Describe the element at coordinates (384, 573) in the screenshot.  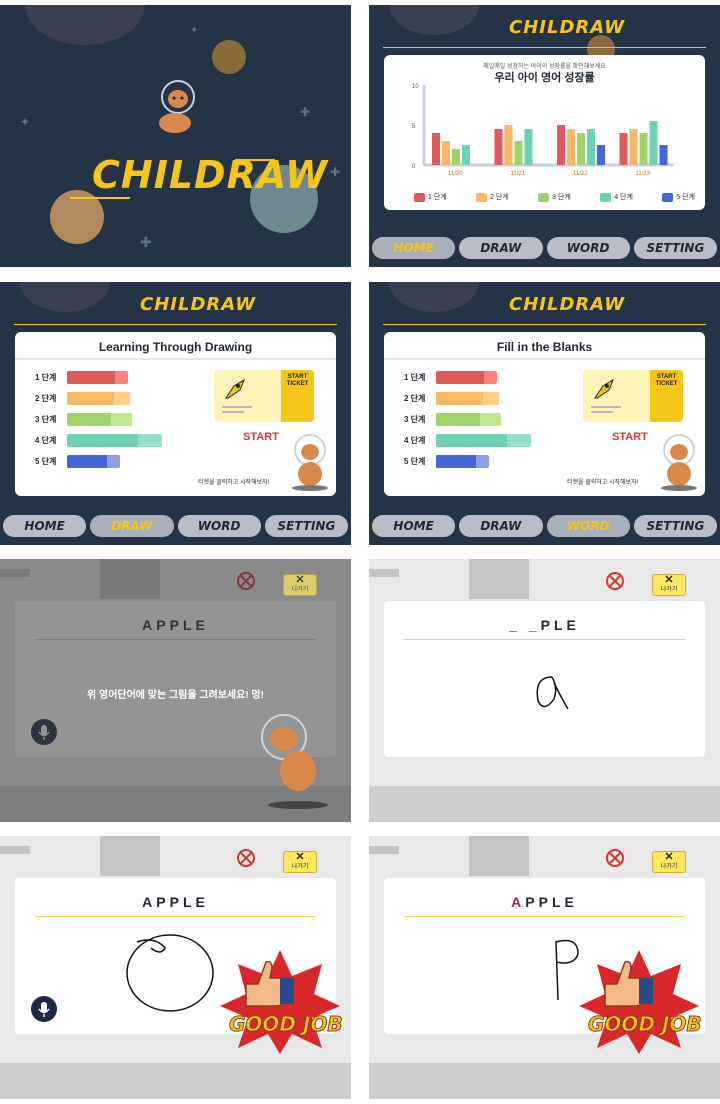
I see `pipe-decoration` at that location.